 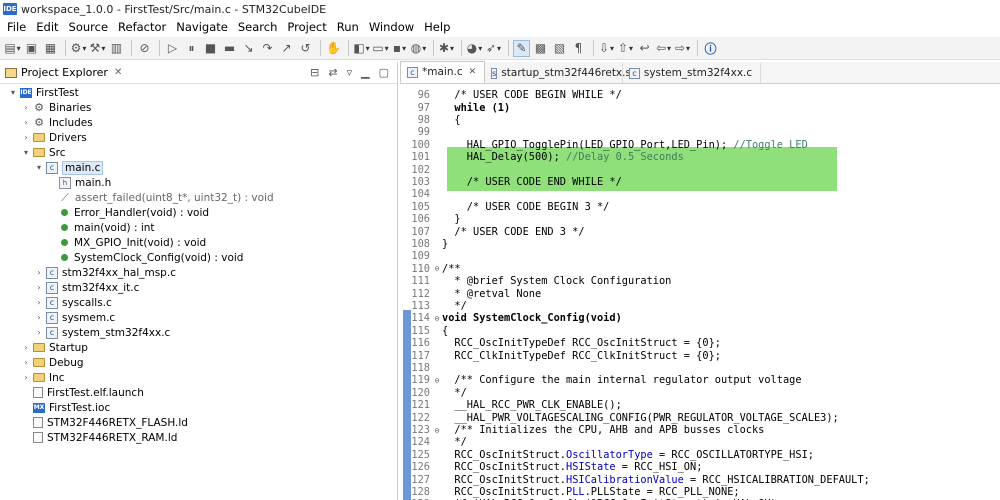 I want to click on tree-item: SystemClock_Config(void) : void, so click(x=199, y=257).